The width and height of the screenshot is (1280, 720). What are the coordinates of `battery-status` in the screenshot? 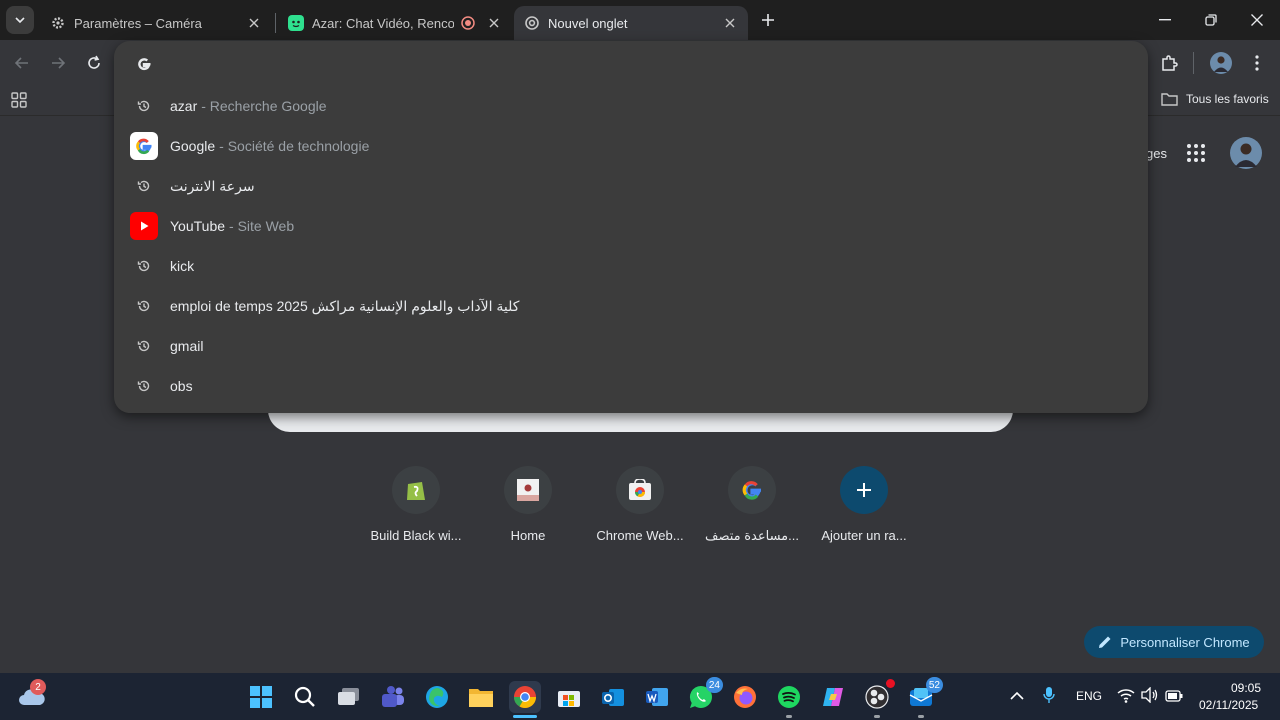 It's located at (1174, 698).